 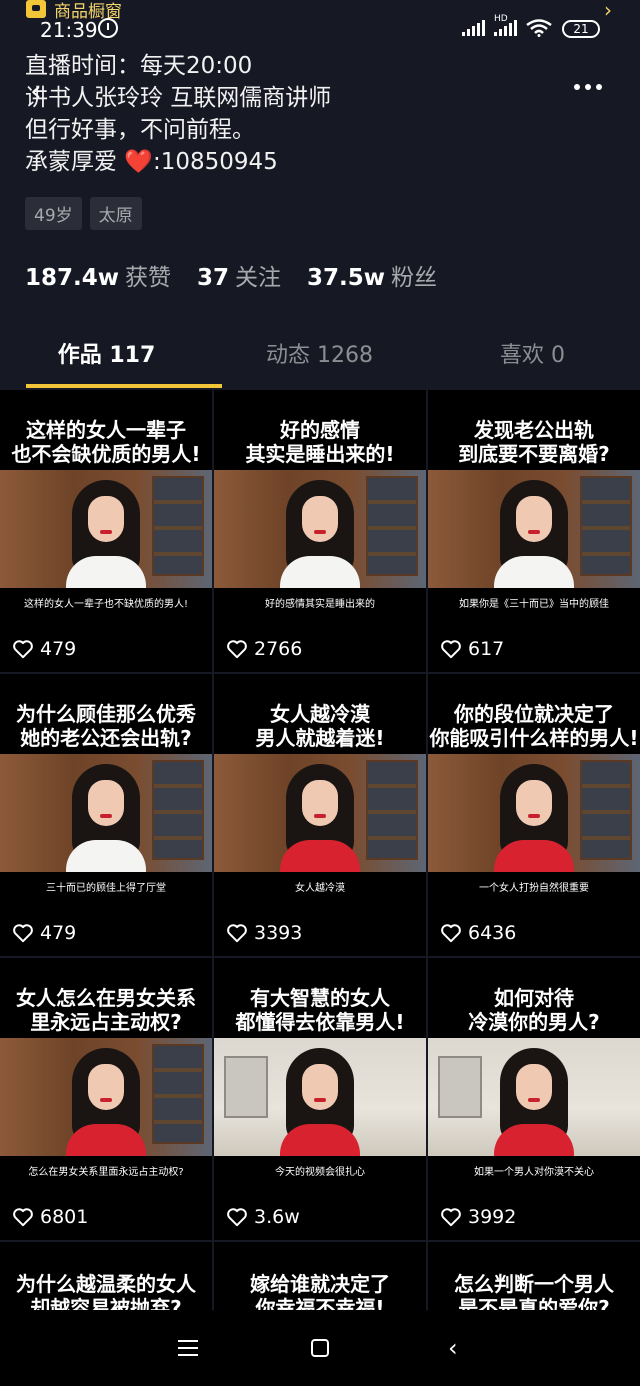 I want to click on like-count: 3393, so click(x=264, y=933).